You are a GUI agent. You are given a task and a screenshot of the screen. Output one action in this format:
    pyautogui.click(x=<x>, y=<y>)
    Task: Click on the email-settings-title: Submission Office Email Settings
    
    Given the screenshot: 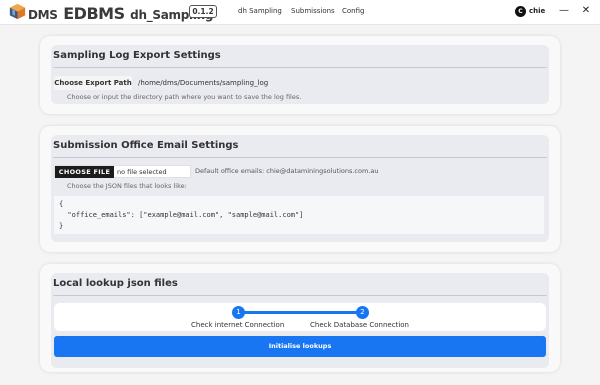 What is the action you would take?
    pyautogui.click(x=146, y=145)
    